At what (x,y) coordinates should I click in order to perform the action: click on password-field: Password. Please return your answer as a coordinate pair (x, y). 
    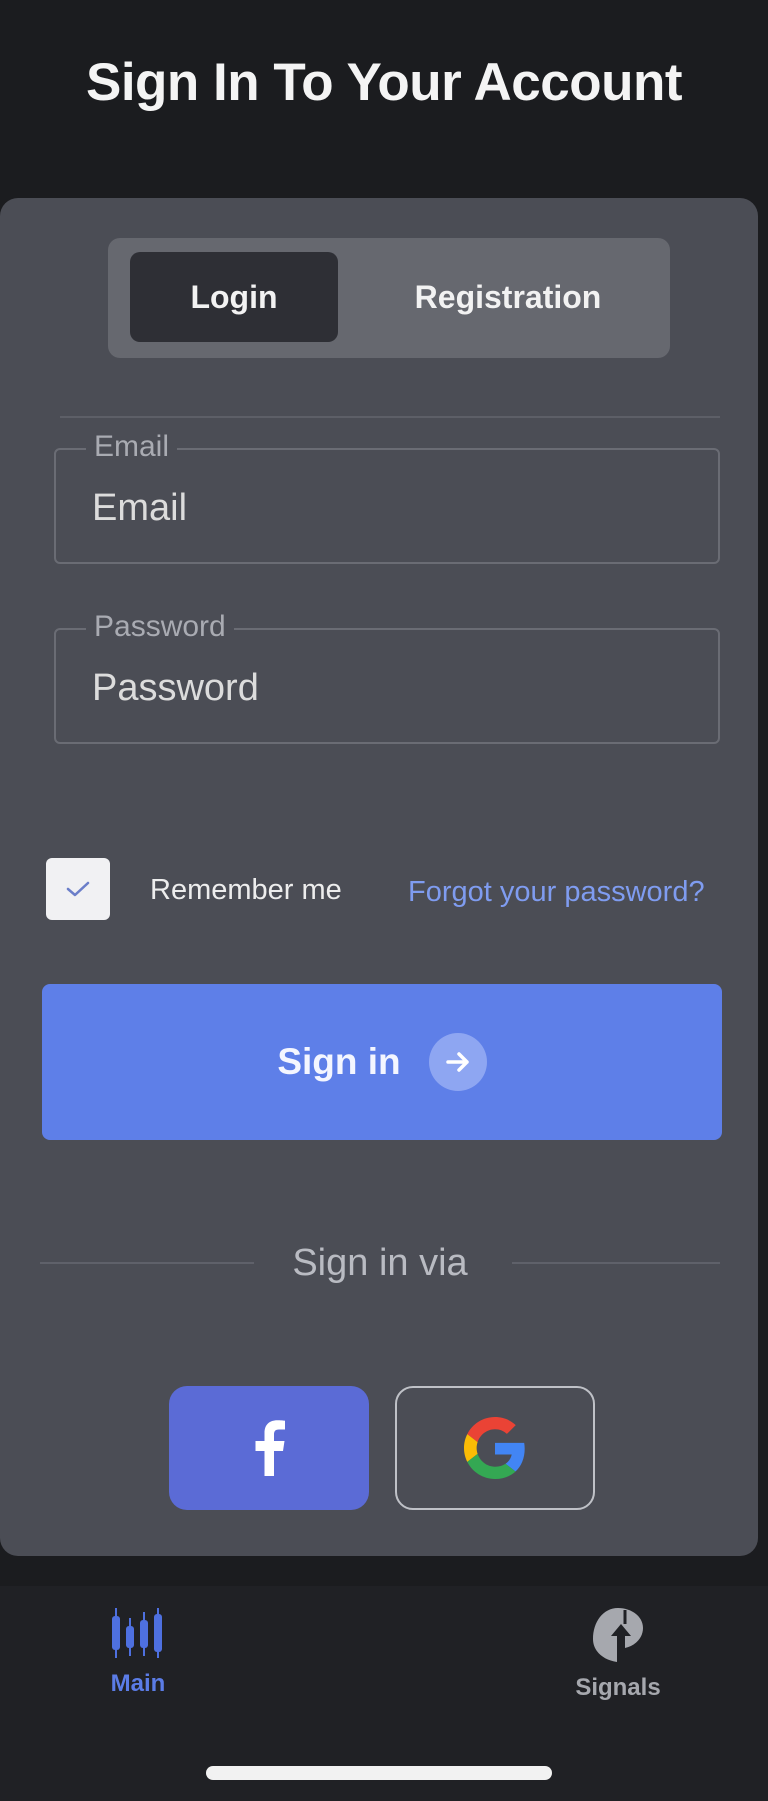
    Looking at the image, I should click on (387, 677).